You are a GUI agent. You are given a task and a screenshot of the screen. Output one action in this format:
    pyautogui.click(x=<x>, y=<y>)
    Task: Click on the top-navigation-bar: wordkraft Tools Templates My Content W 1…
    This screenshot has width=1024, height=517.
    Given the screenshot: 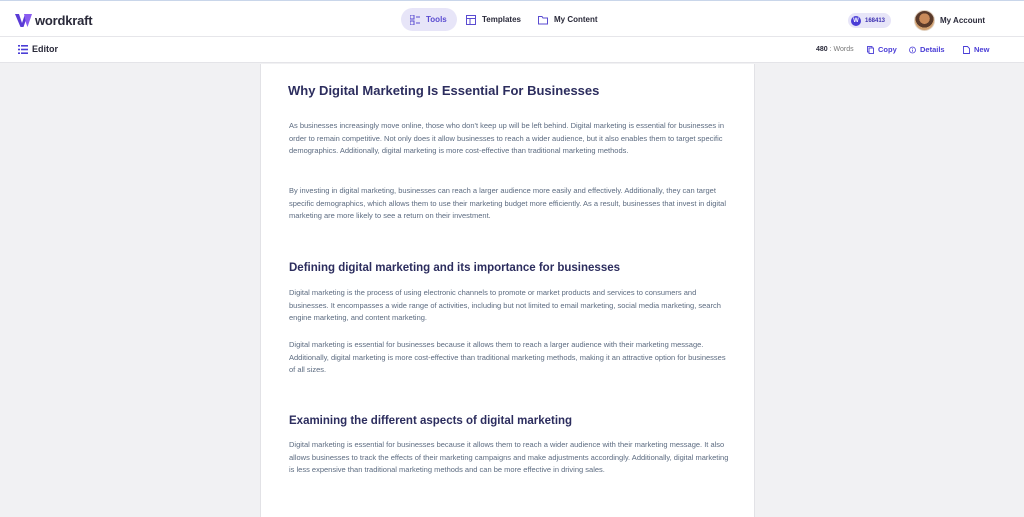 What is the action you would take?
    pyautogui.click(x=512, y=18)
    